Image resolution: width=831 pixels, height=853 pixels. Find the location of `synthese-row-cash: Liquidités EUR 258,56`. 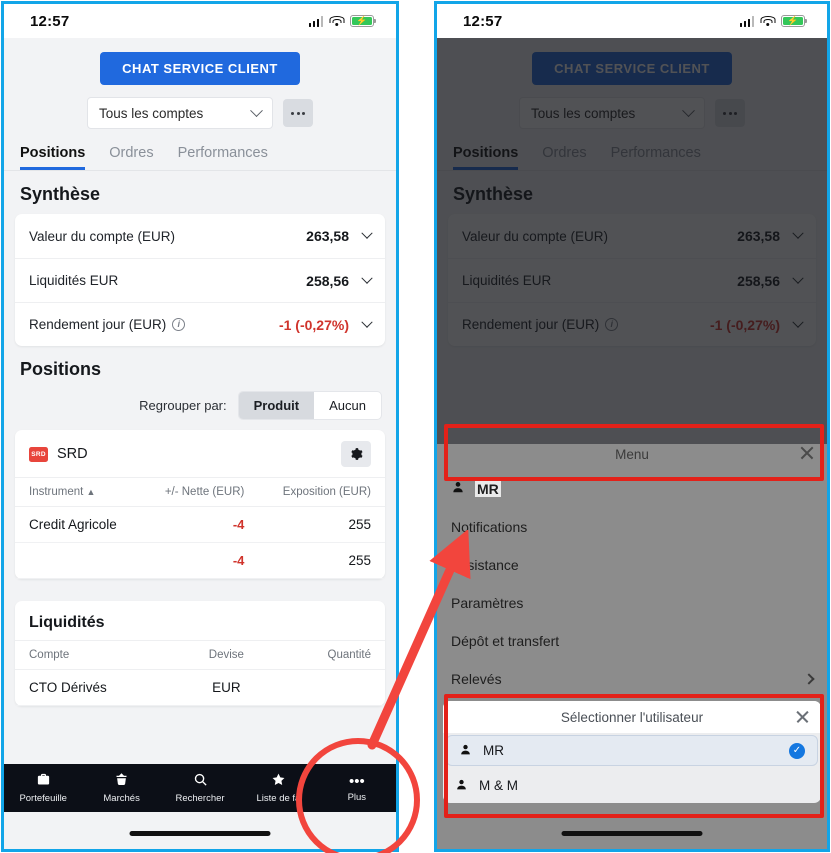

synthese-row-cash: Liquidités EUR 258,56 is located at coordinates (200, 280).